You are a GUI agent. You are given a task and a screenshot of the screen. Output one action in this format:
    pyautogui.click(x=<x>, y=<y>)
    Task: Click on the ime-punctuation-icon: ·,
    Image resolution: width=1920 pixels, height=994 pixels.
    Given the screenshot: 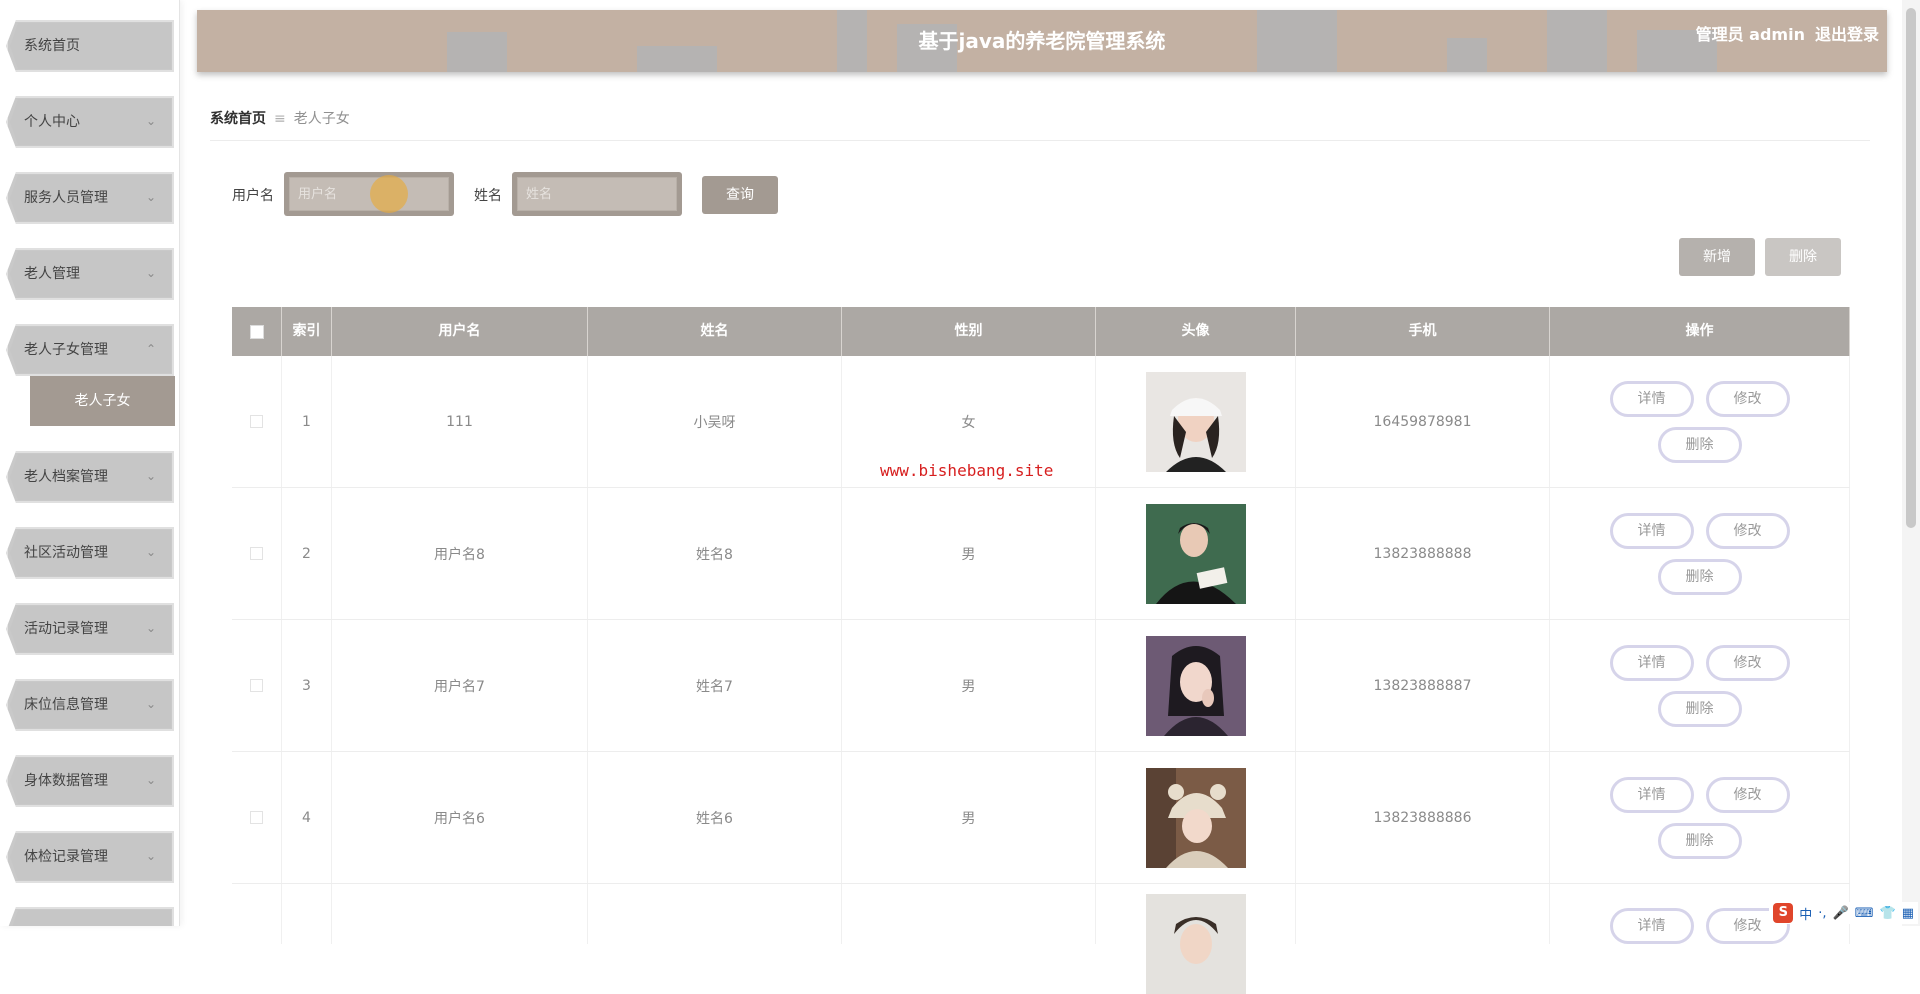 What is the action you would take?
    pyautogui.click(x=1822, y=913)
    